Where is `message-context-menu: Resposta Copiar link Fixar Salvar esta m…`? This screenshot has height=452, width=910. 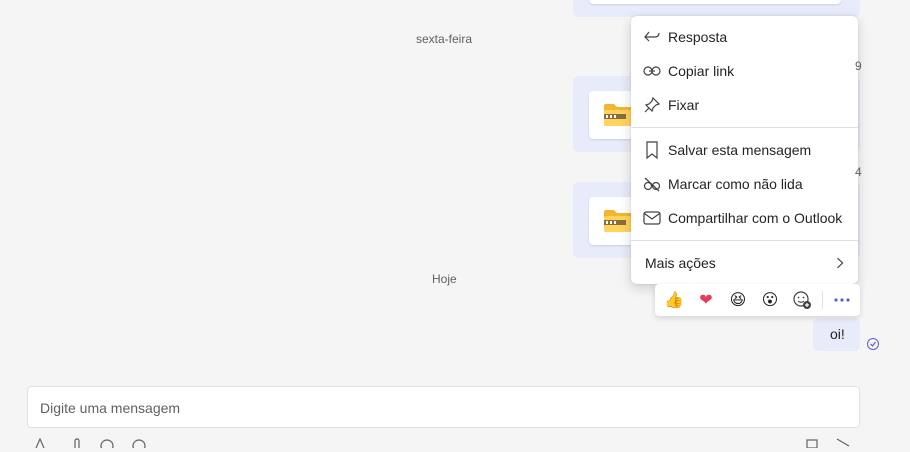
message-context-menu: Resposta Copiar link Fixar Salvar esta m… is located at coordinates (744, 150).